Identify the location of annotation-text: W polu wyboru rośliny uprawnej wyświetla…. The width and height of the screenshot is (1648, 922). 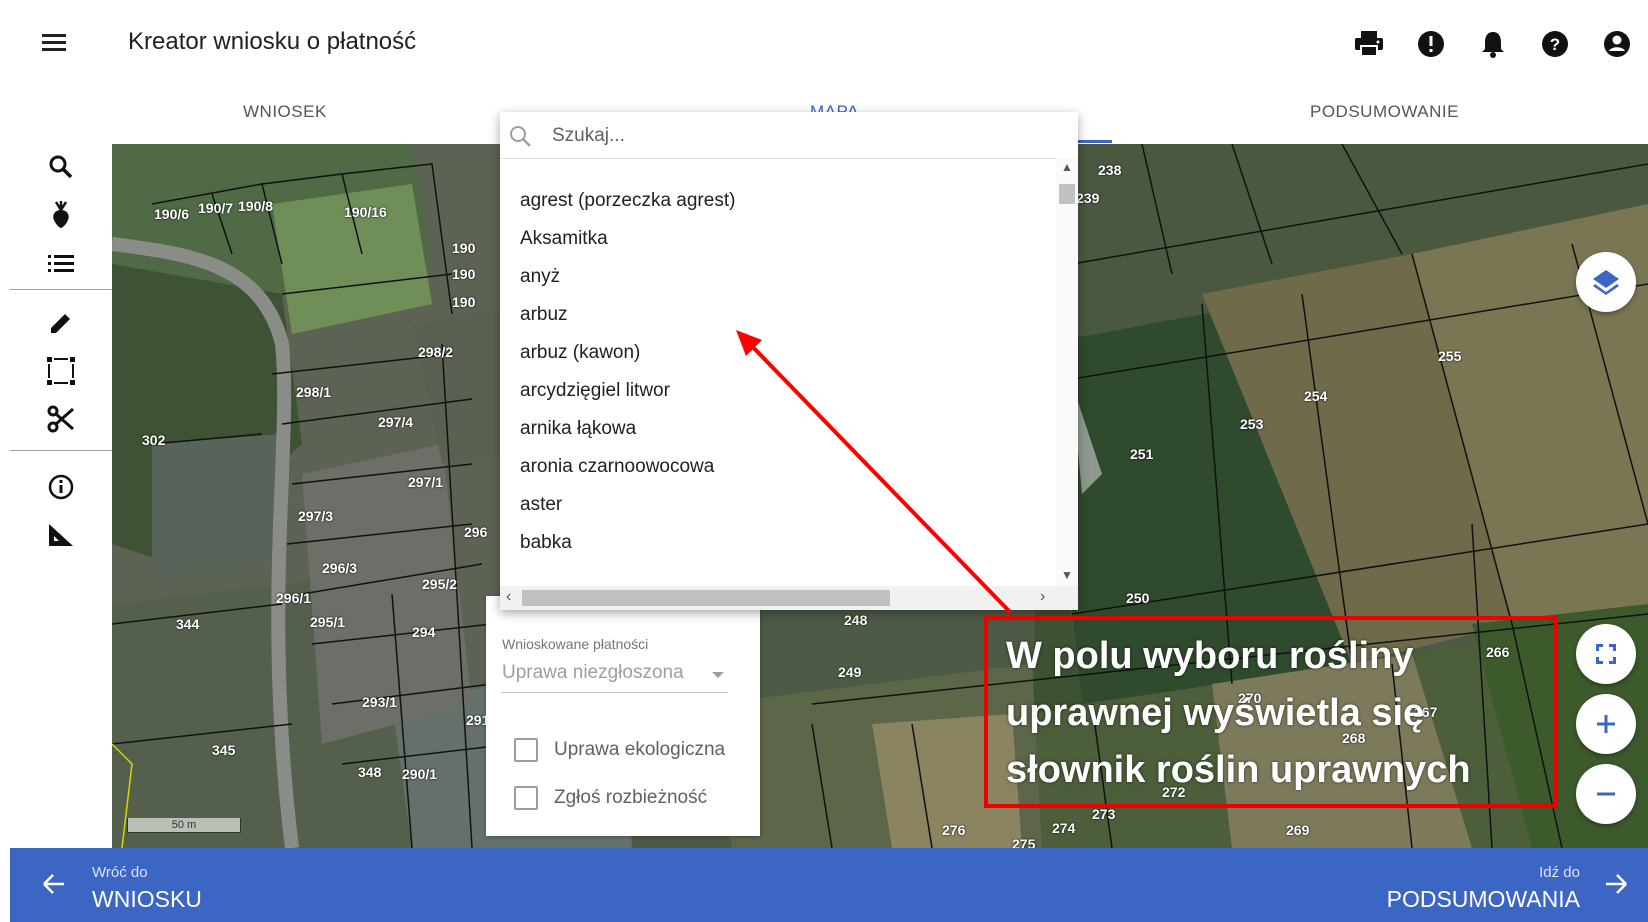
(1238, 713).